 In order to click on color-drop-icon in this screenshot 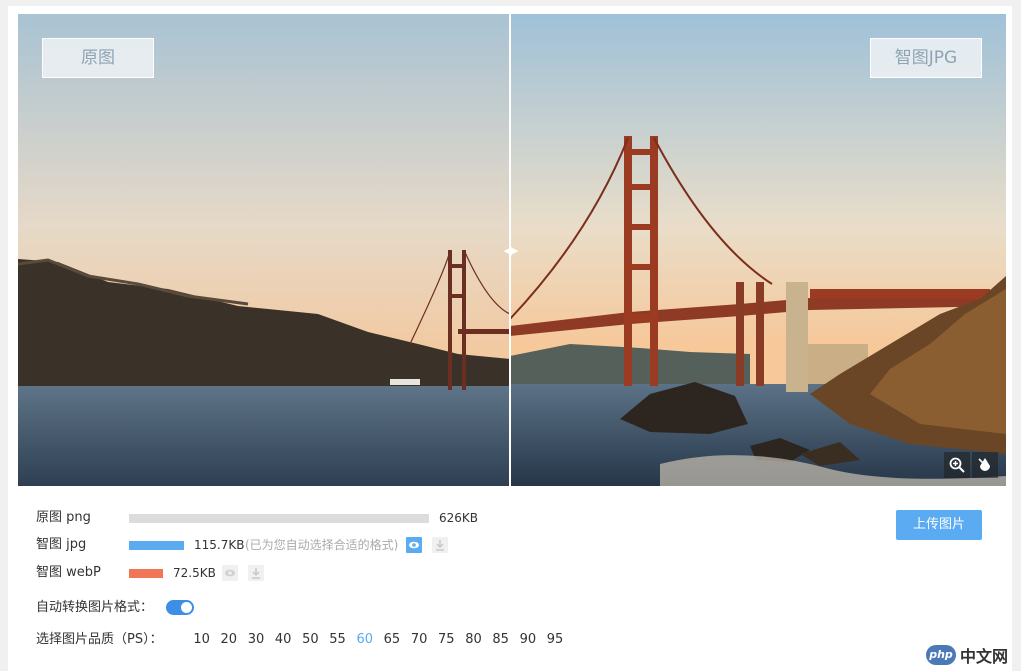, I will do `click(985, 465)`.